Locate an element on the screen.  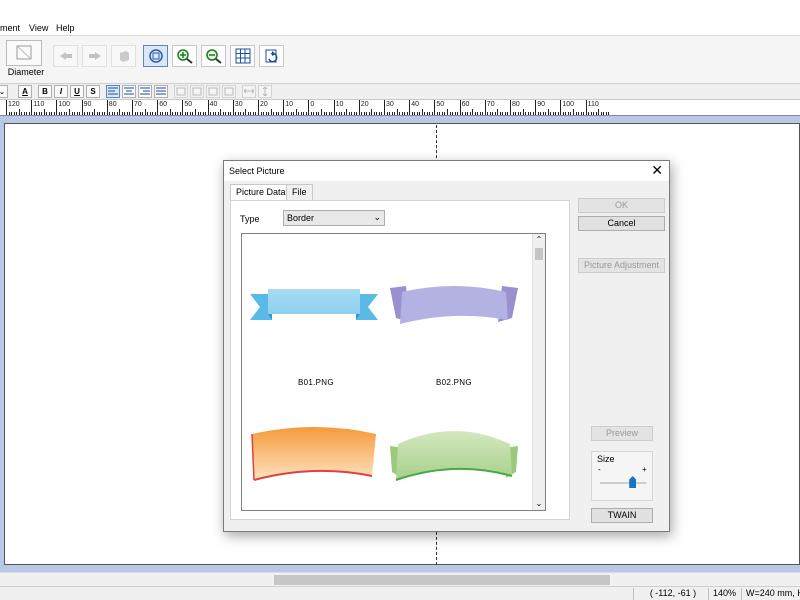
arrange-icon is located at coordinates (213, 91).